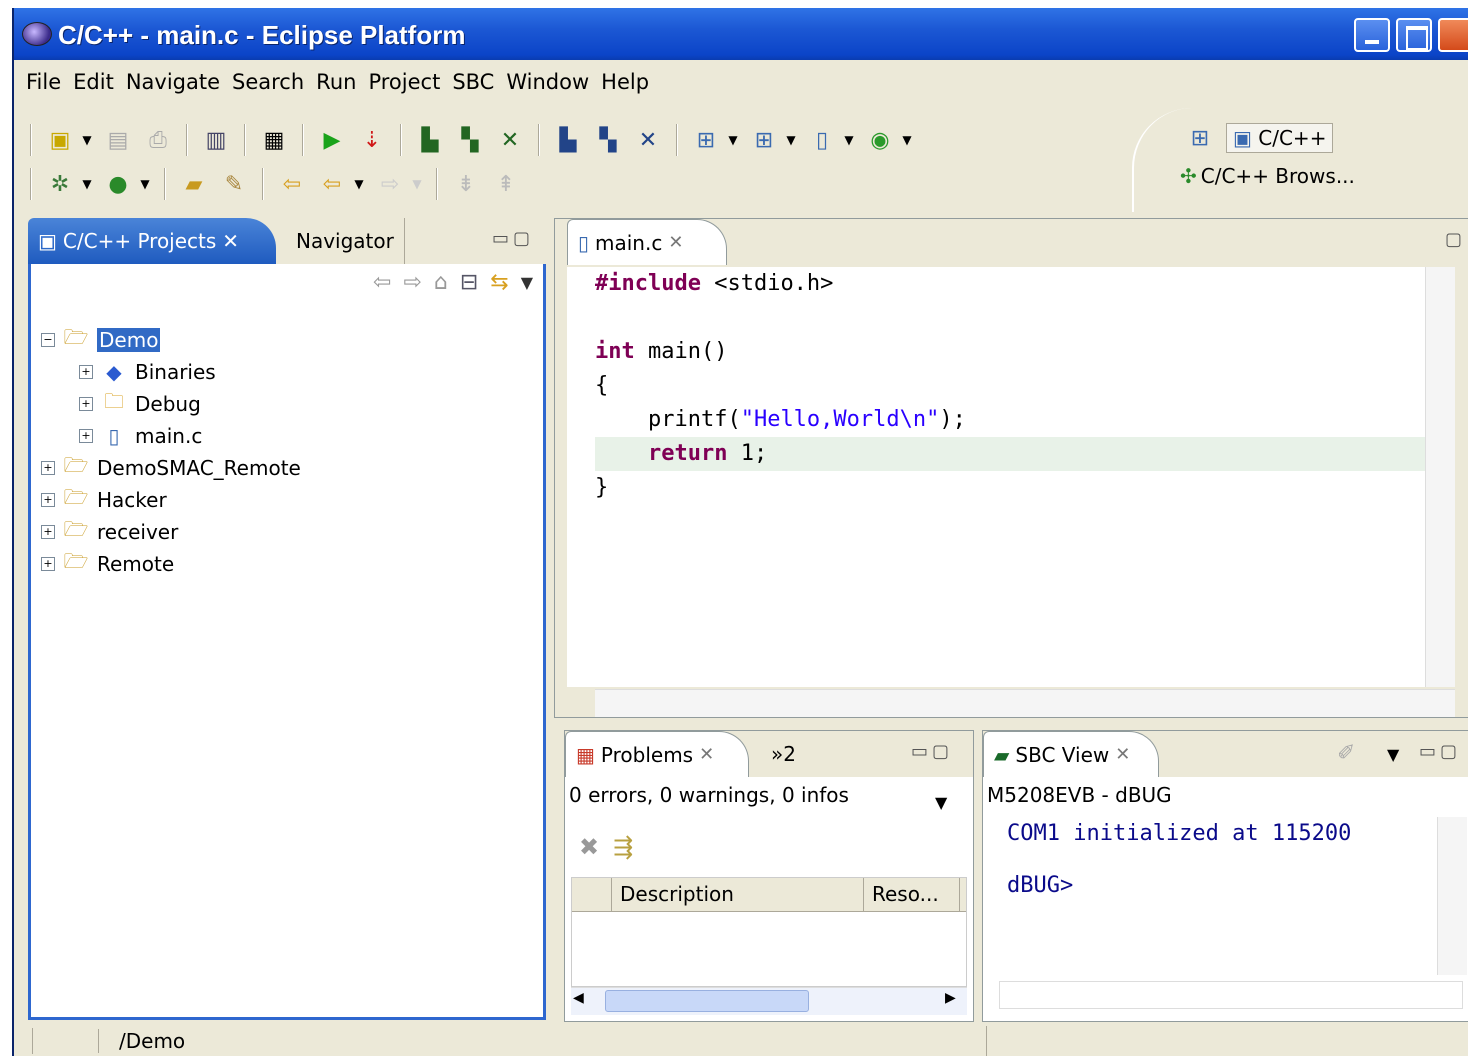 Image resolution: width=1468 pixels, height=1056 pixels. What do you see at coordinates (648, 140) in the screenshot?
I see `upload-erase-icon: ✕` at bounding box center [648, 140].